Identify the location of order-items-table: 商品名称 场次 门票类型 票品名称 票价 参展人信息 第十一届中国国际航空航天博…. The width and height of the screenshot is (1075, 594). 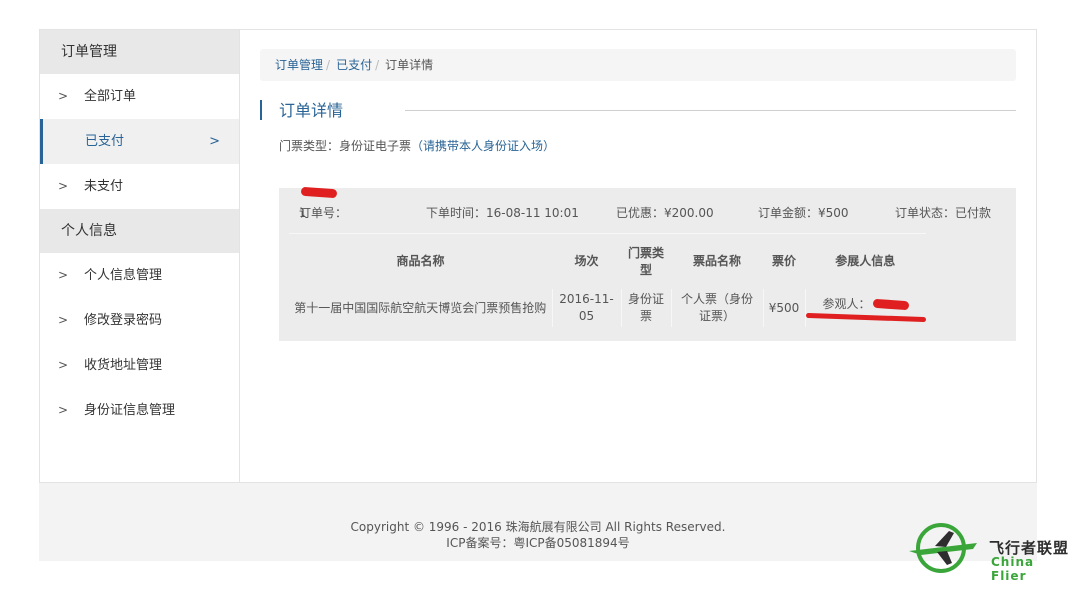
(607, 280).